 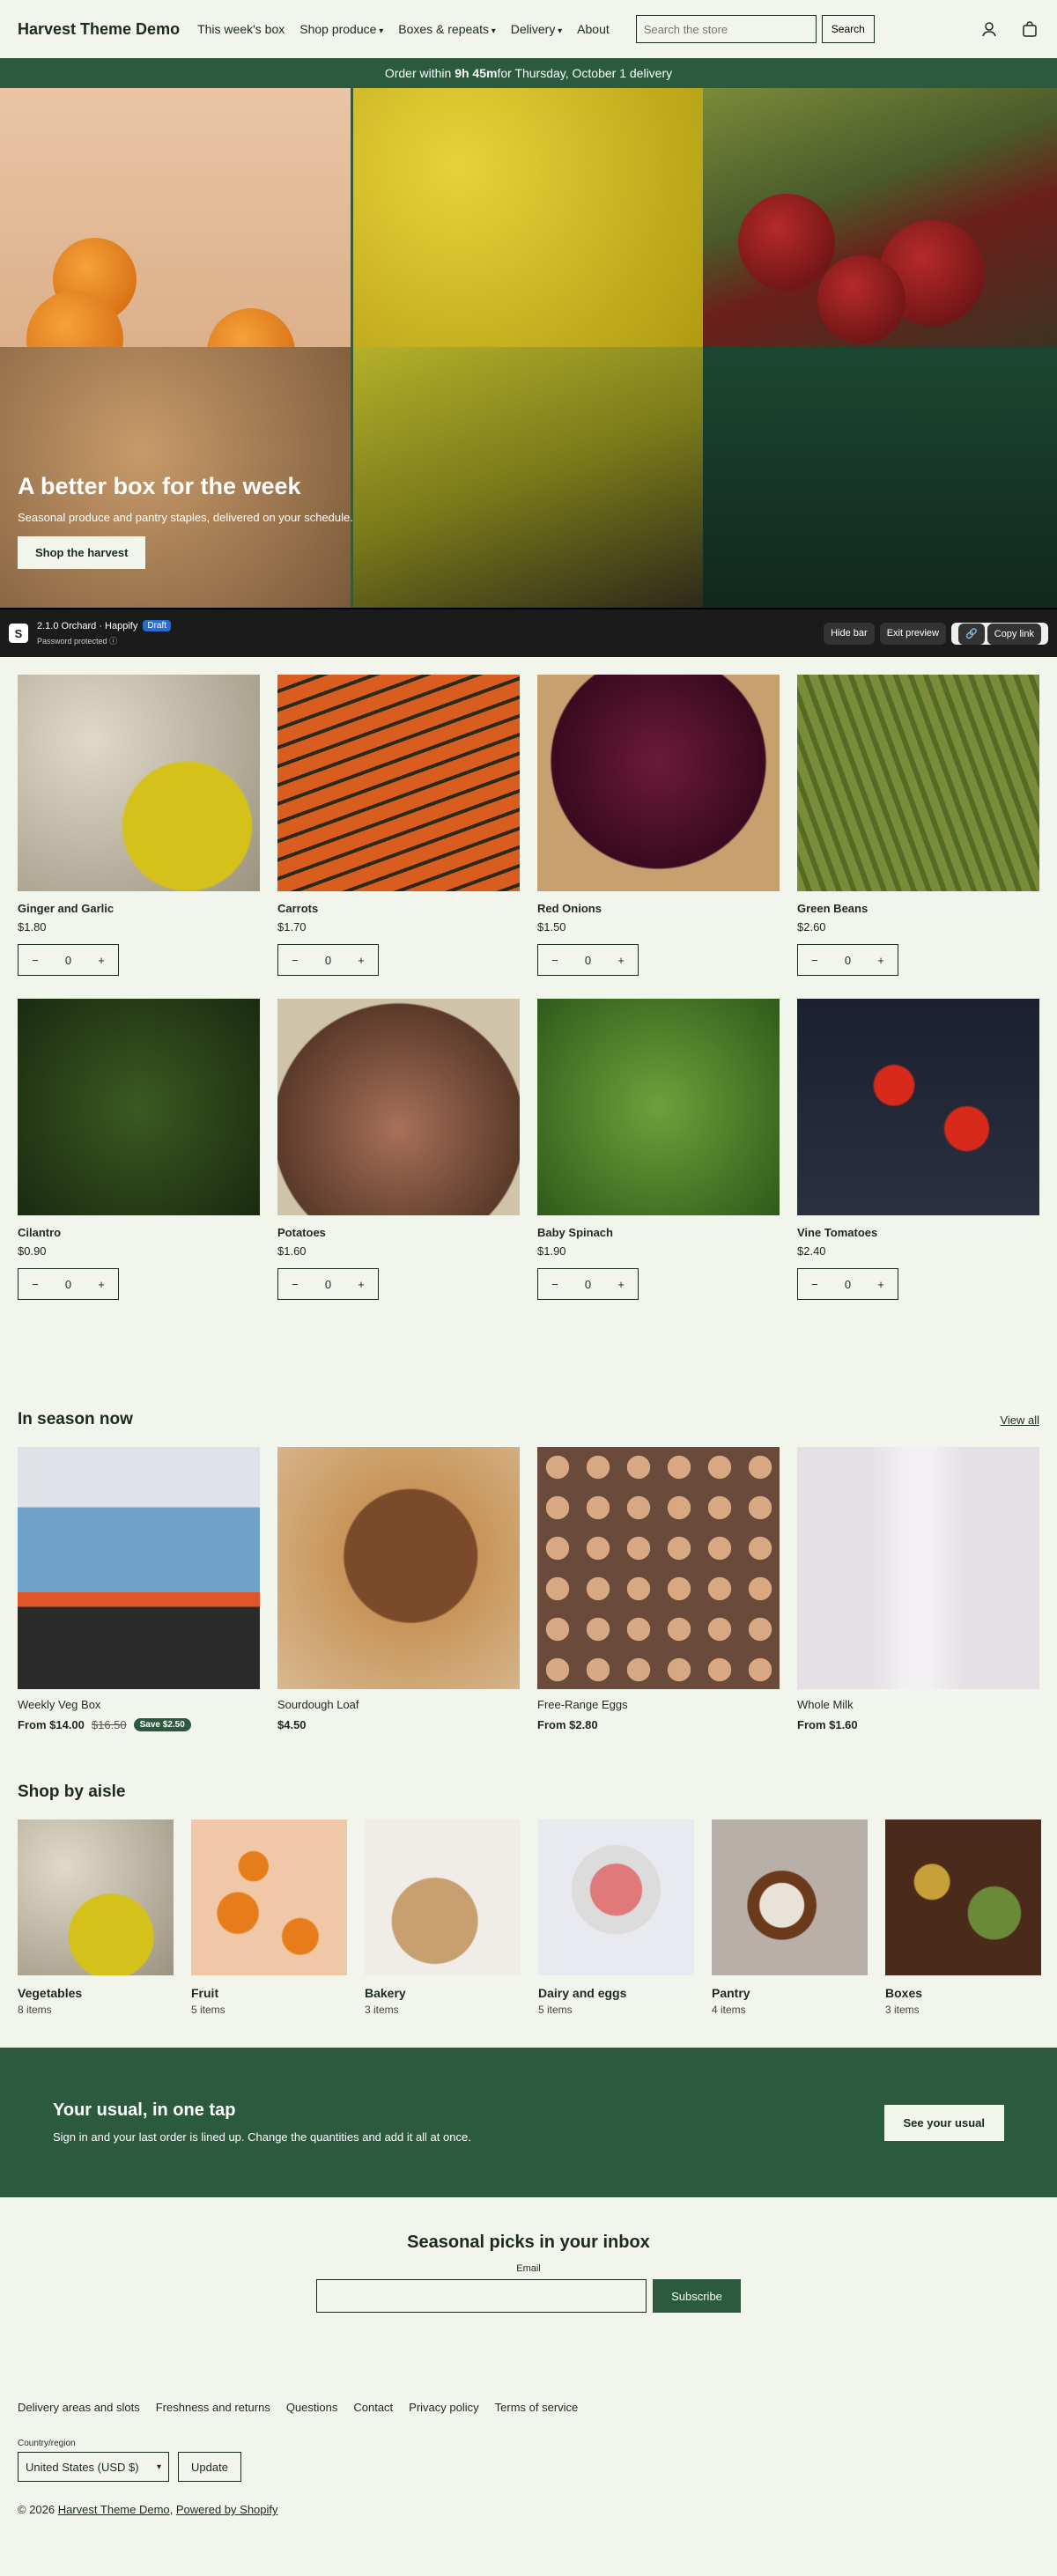 I want to click on footer-link: Terms of service, so click(x=537, y=2407).